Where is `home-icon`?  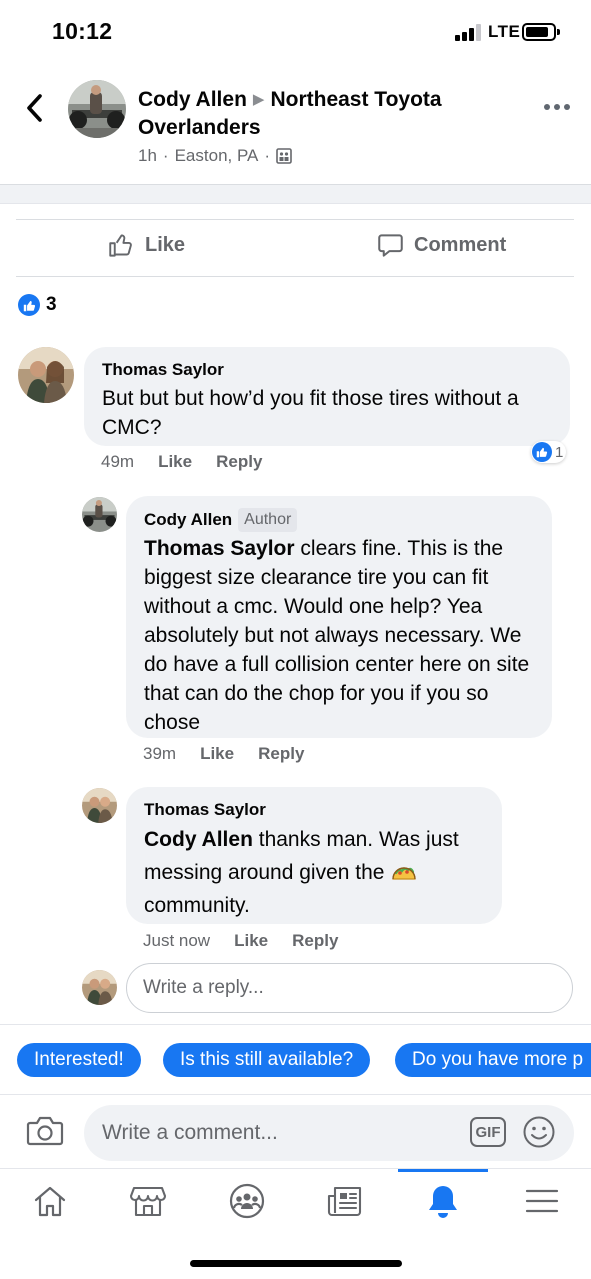 home-icon is located at coordinates (50, 1201).